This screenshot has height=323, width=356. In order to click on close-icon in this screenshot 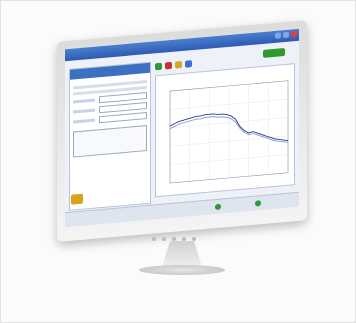, I will do `click(168, 65)`.